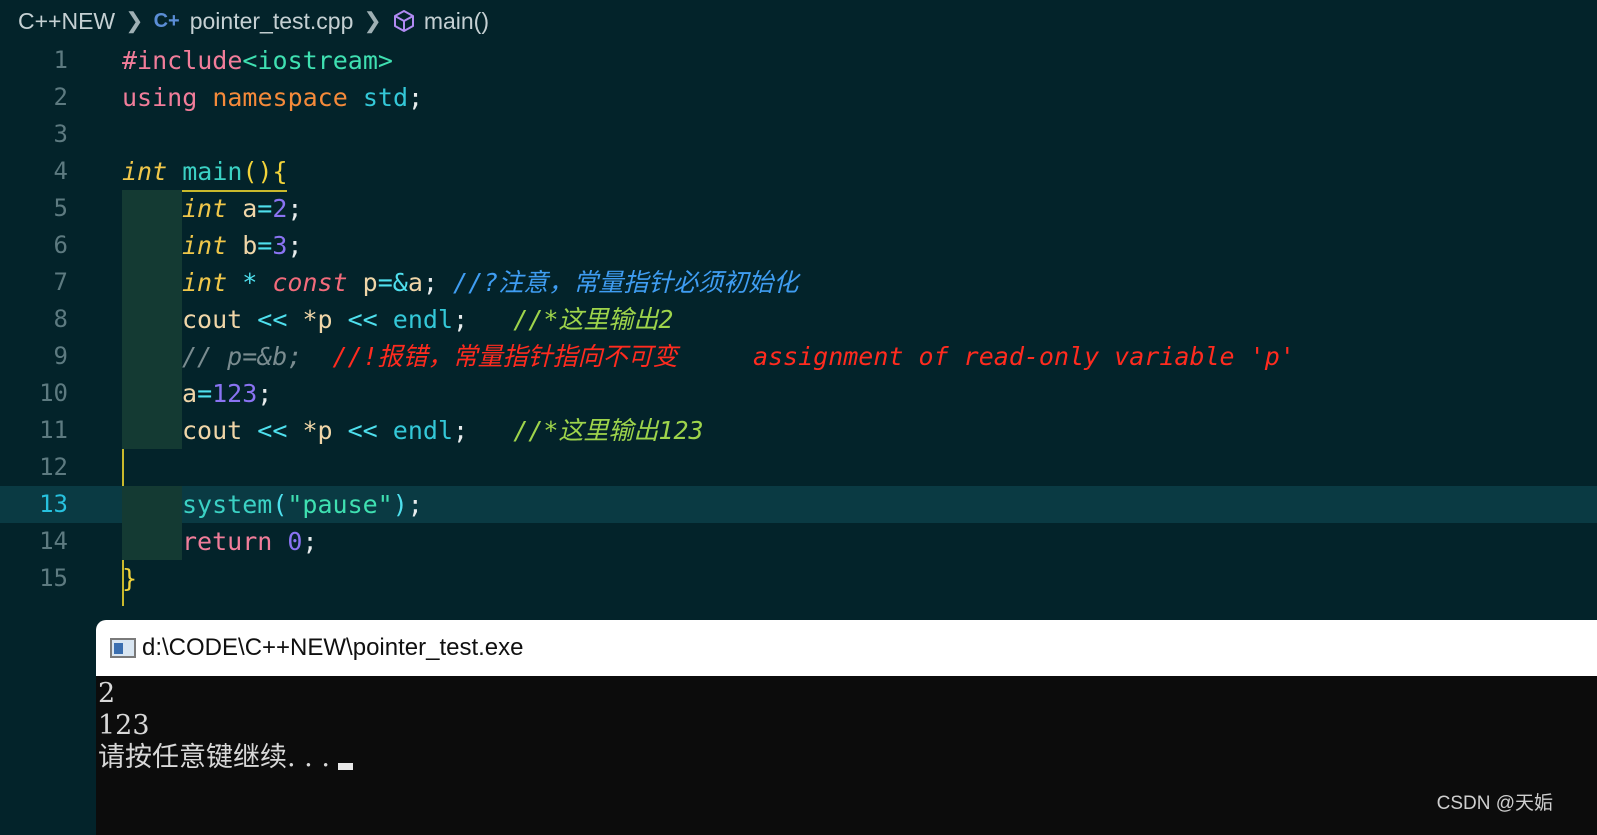 This screenshot has height=835, width=1597. I want to click on code-line: 10 a=123;, so click(798, 393).